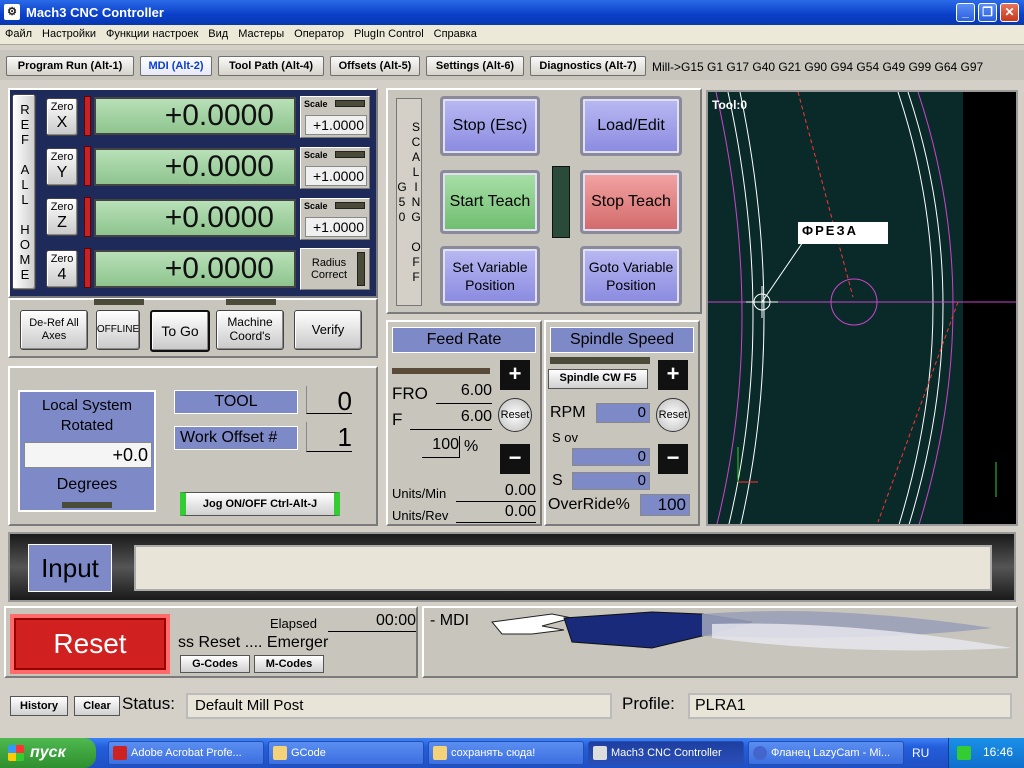 Image resolution: width=1024 pixels, height=768 pixels. What do you see at coordinates (62, 167) in the screenshot?
I see `zero-y-button: Zero Y` at bounding box center [62, 167].